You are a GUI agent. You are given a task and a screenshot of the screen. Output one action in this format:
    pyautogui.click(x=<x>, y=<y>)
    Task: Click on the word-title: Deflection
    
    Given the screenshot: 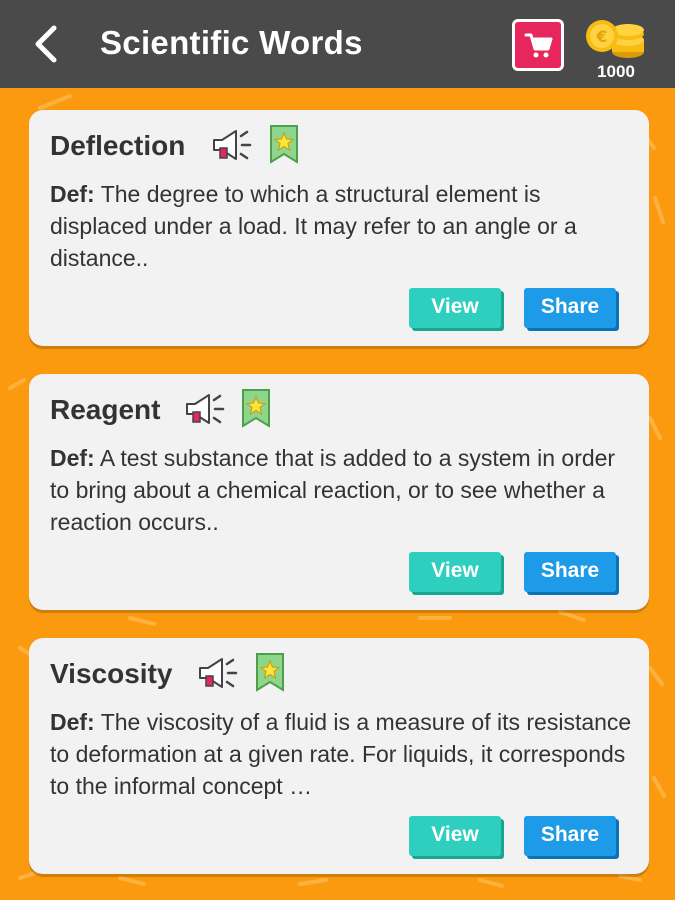 What is the action you would take?
    pyautogui.click(x=118, y=145)
    